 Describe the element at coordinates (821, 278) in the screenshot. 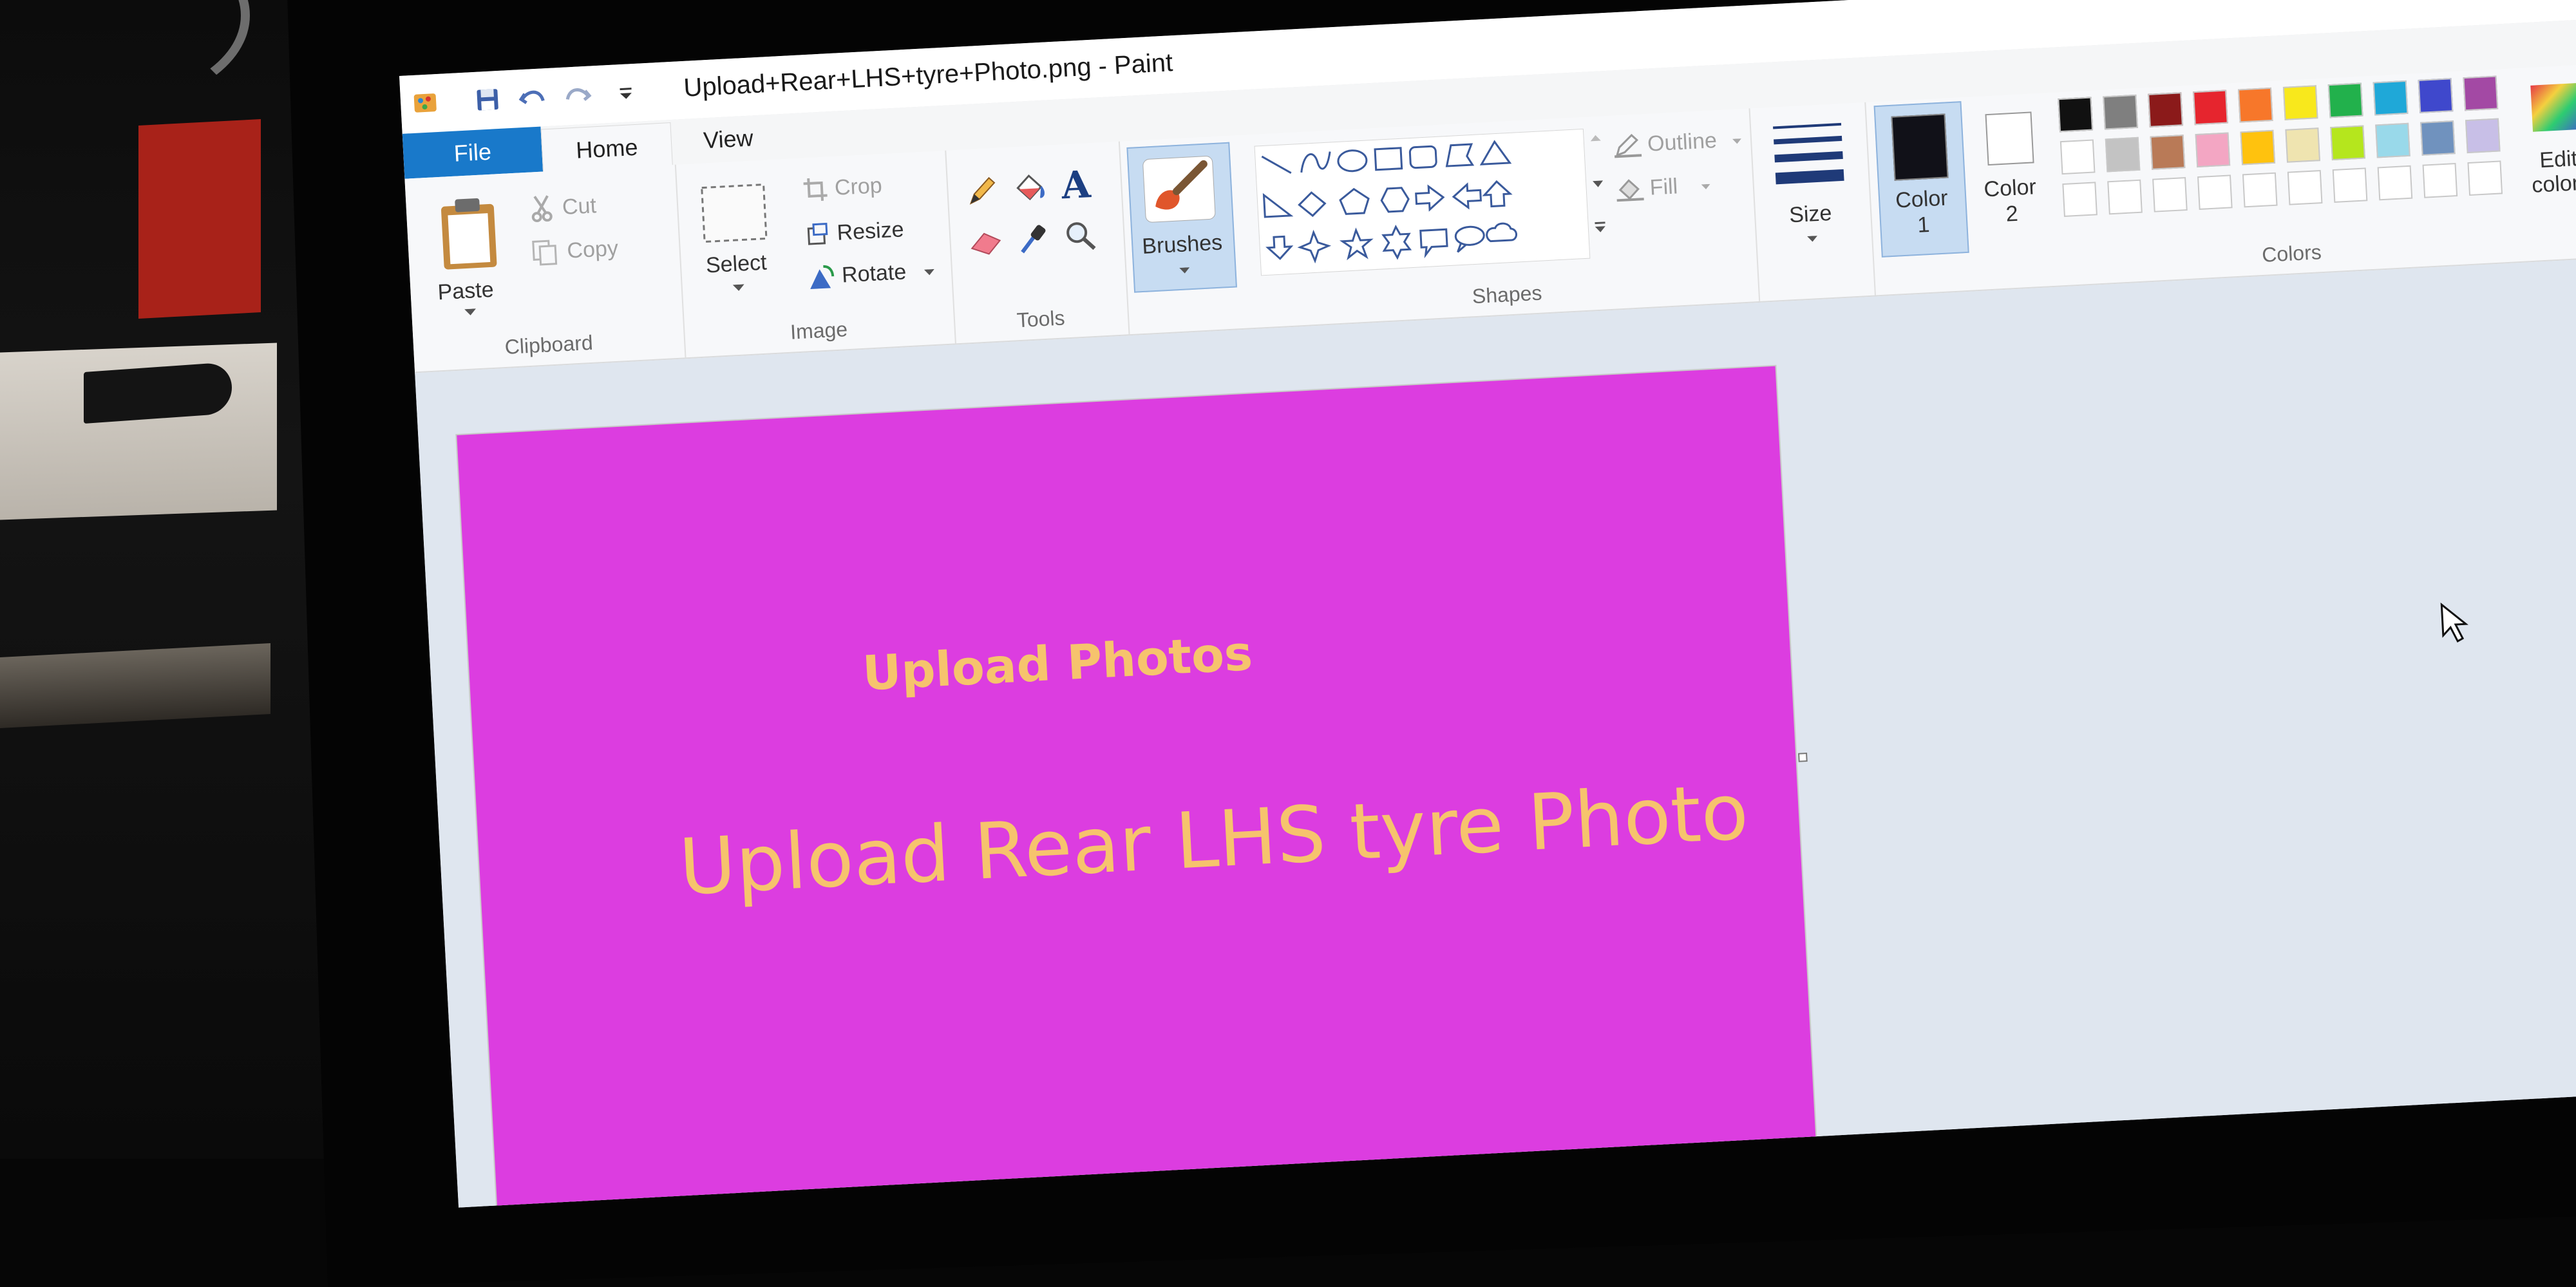

I see `rotate-icon` at that location.